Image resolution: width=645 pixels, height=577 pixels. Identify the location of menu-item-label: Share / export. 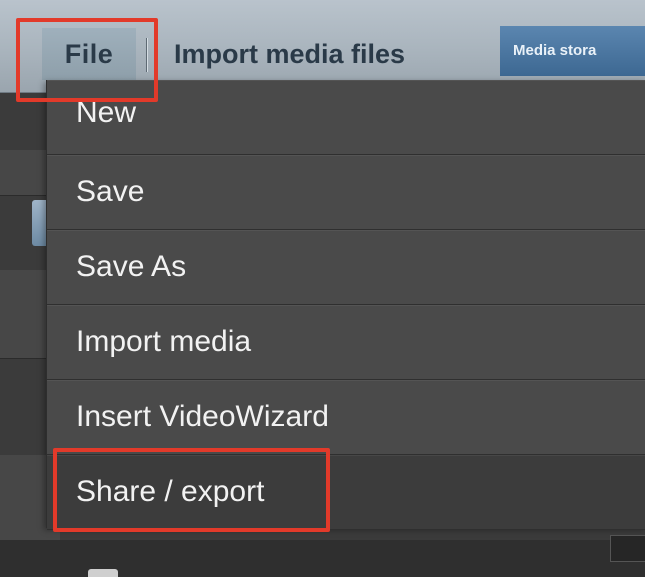
(170, 491).